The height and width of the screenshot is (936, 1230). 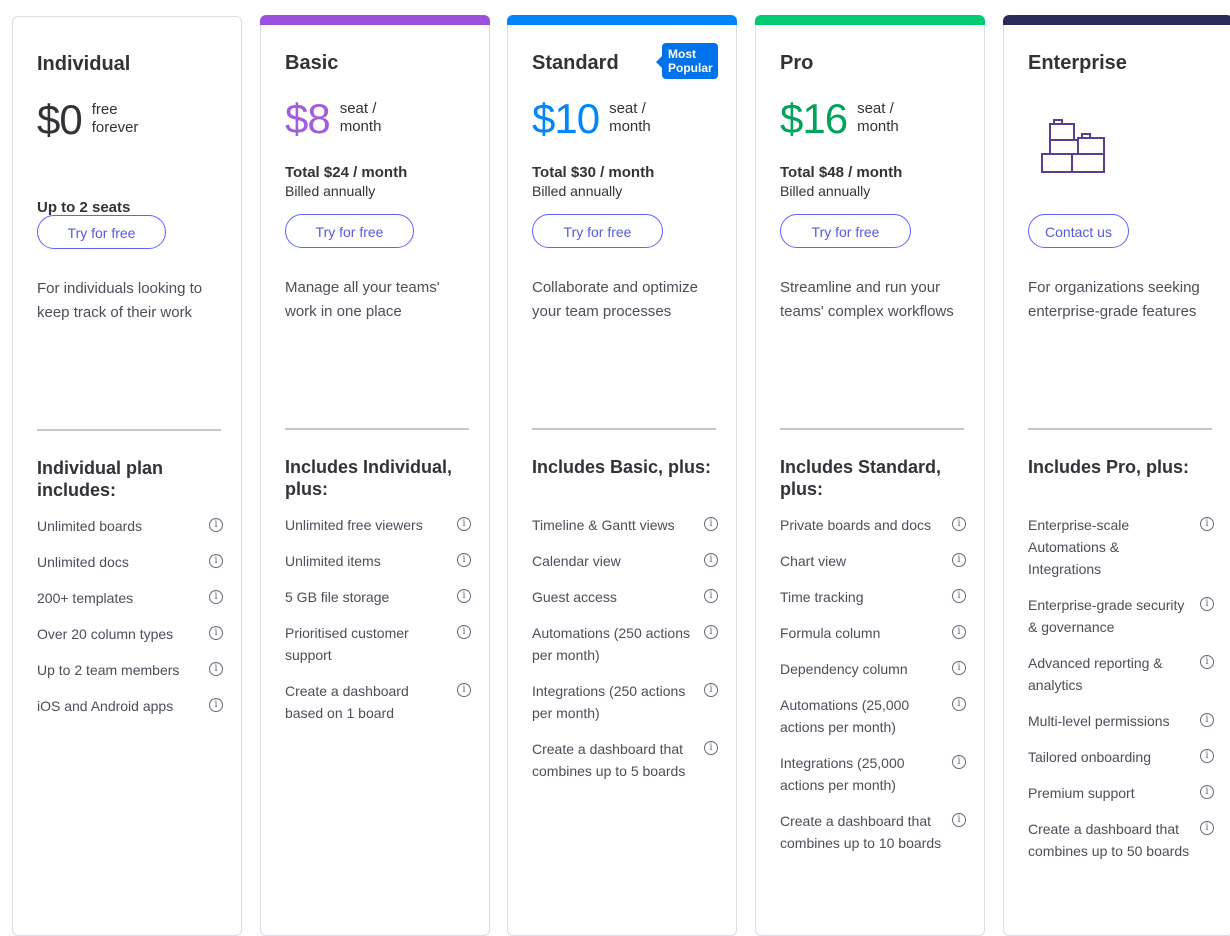 What do you see at coordinates (84, 64) in the screenshot?
I see `plan-name: Individual` at bounding box center [84, 64].